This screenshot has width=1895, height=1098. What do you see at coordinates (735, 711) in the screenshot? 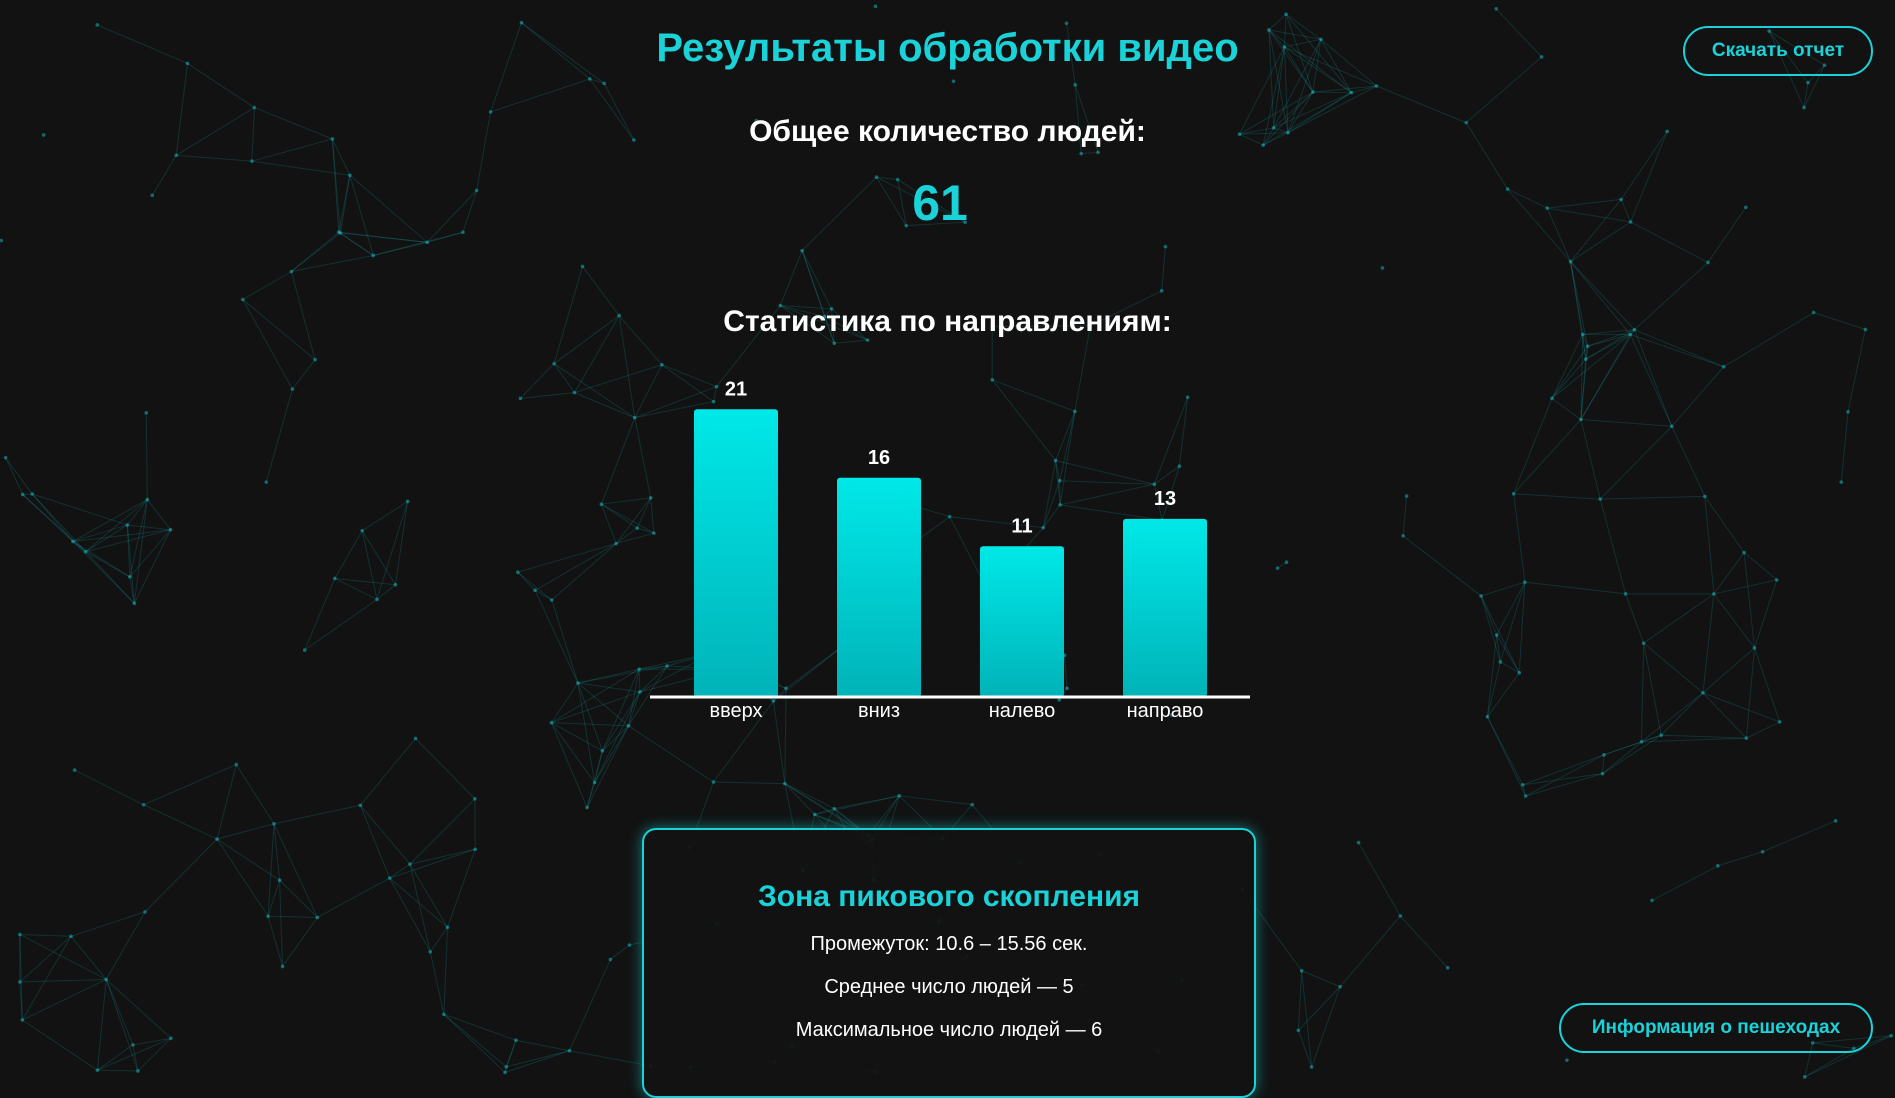
I see `category-label: вверх` at bounding box center [735, 711].